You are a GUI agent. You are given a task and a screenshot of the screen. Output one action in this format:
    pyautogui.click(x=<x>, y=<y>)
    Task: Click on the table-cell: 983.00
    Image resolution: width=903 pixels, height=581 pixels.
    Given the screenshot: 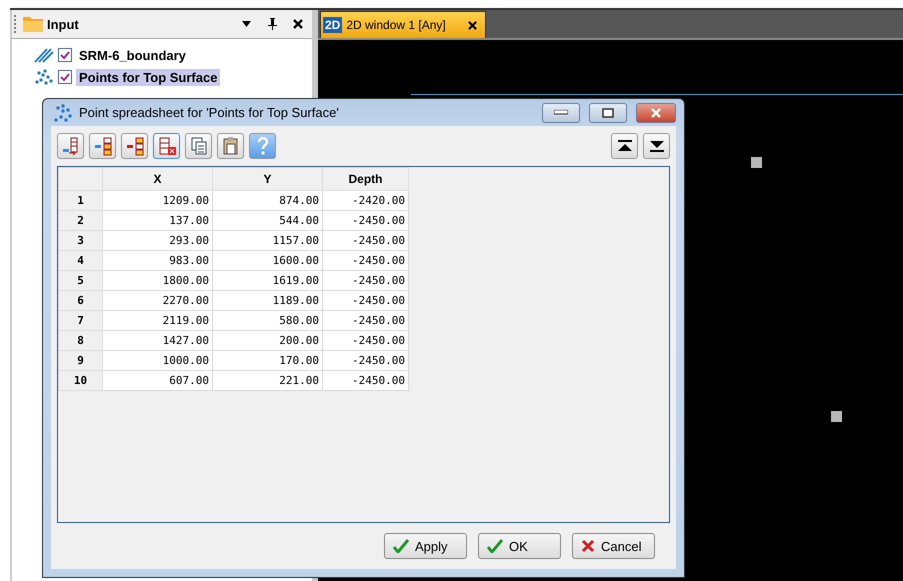 What is the action you would take?
    pyautogui.click(x=157, y=260)
    